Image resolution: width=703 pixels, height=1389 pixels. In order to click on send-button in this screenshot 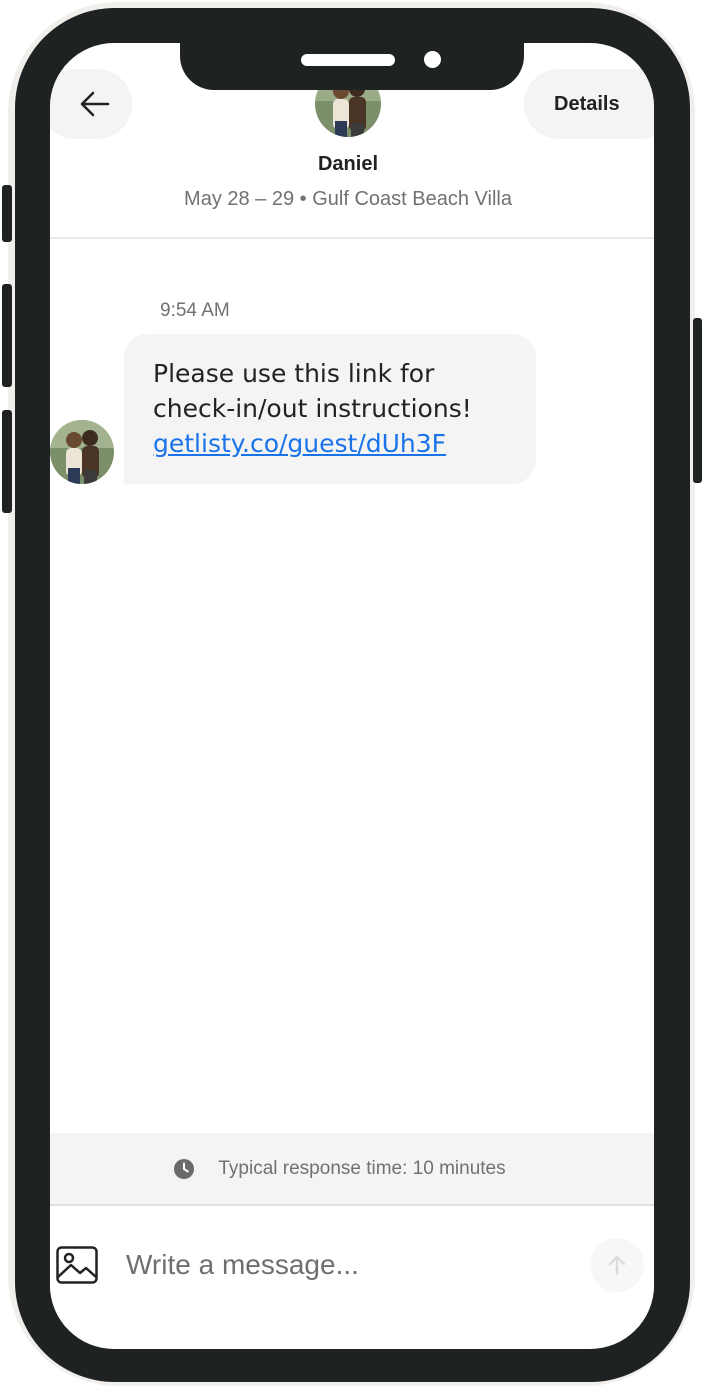, I will do `click(617, 1265)`.